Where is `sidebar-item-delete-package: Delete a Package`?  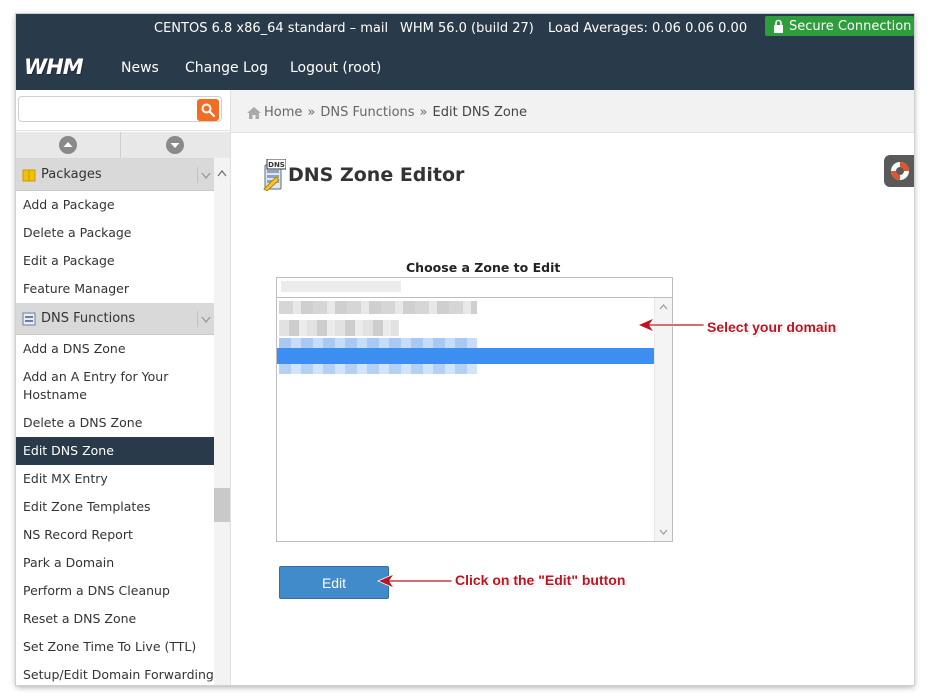
sidebar-item-delete-package: Delete a Package is located at coordinates (115, 233).